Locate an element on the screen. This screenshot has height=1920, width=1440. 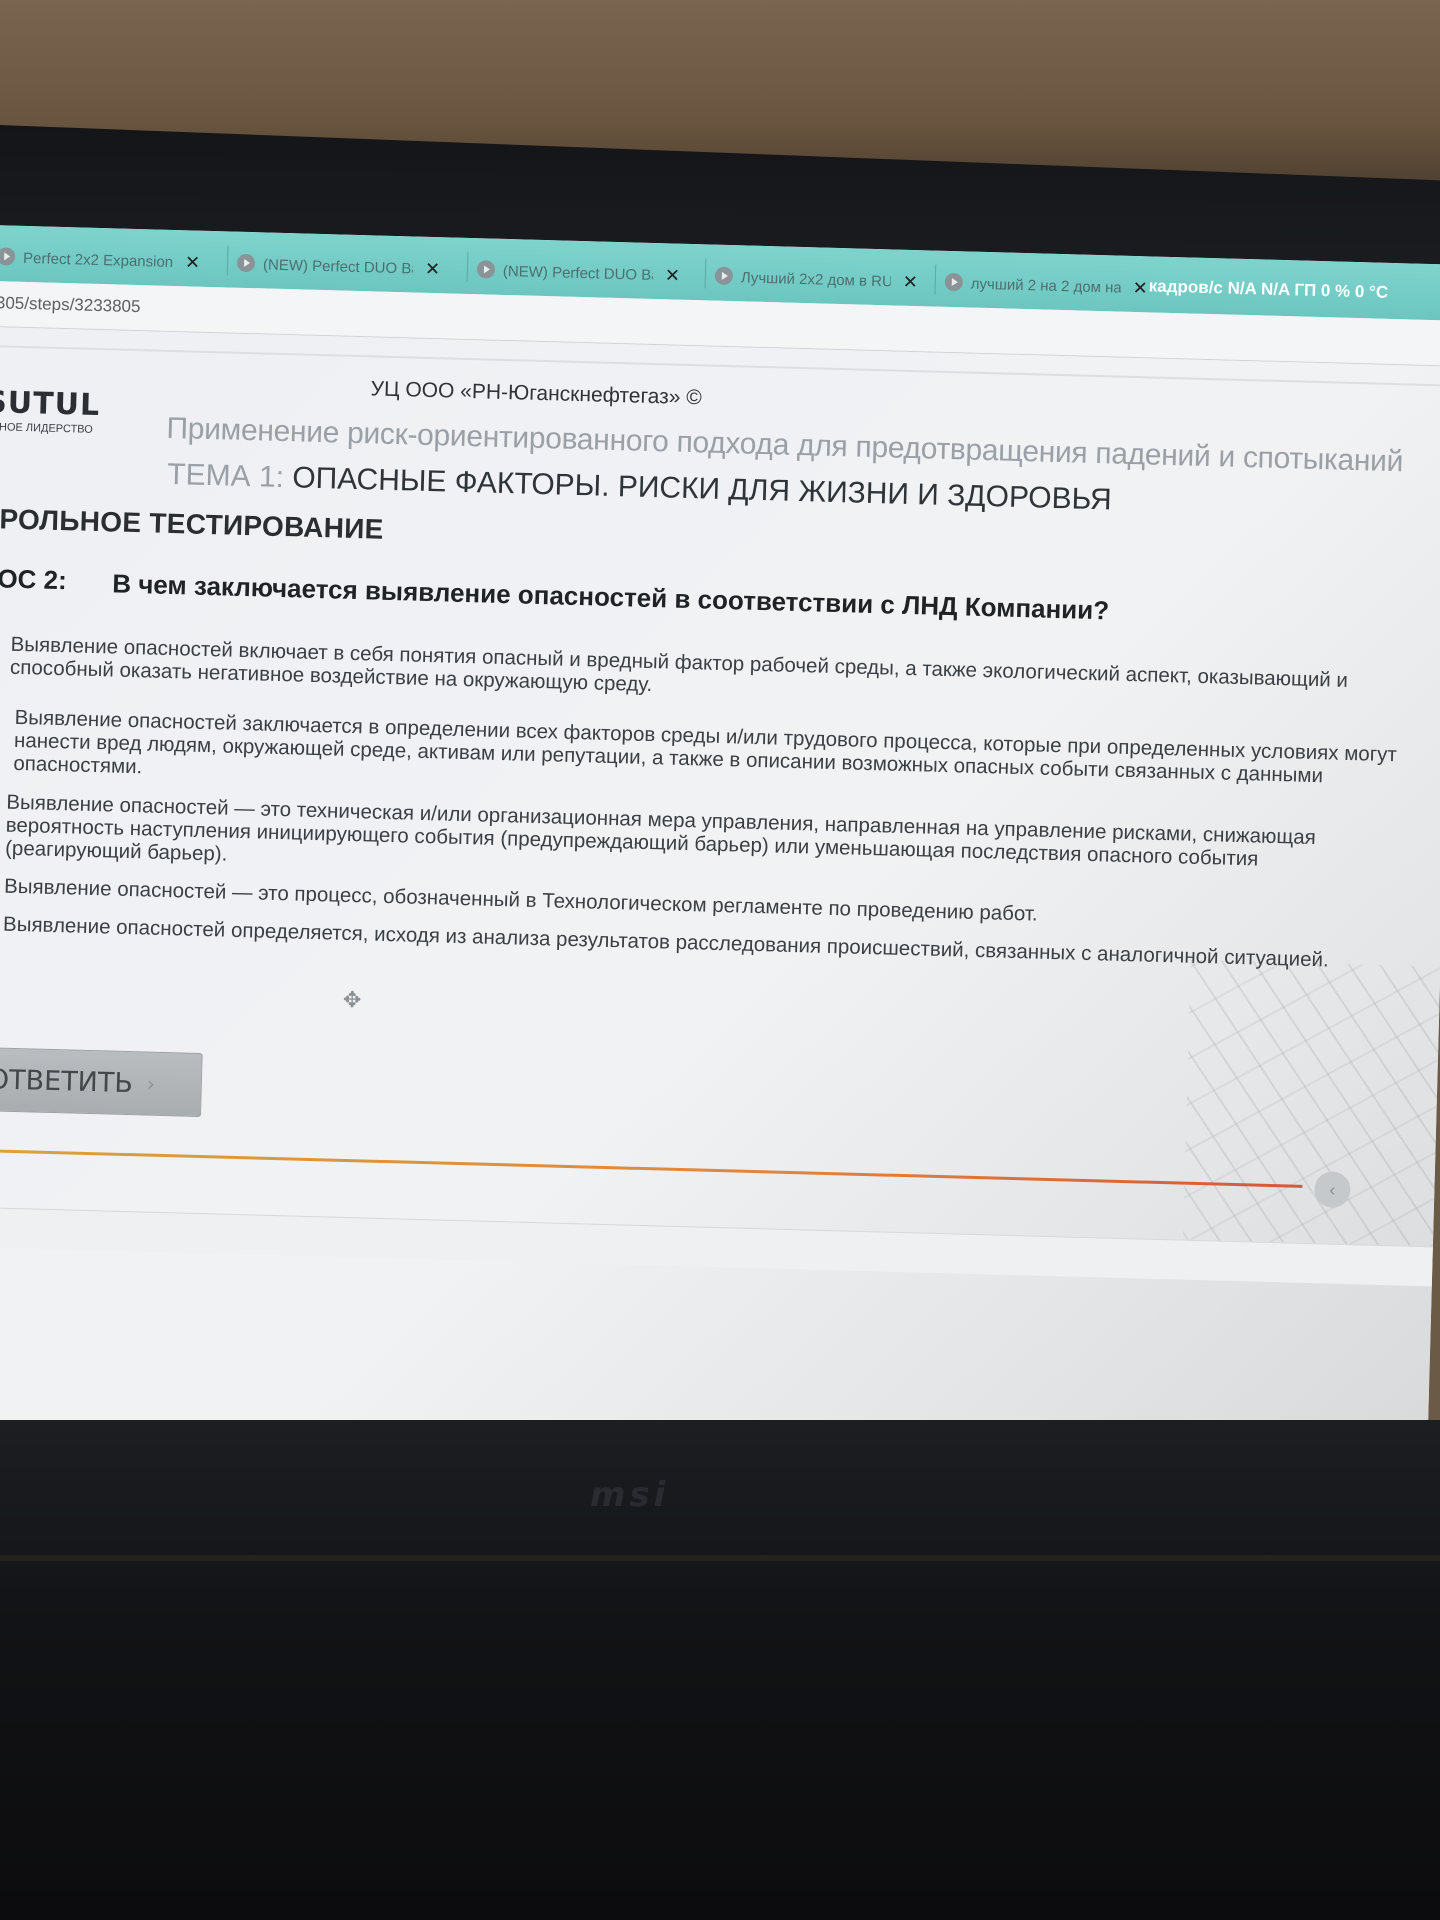
browser-tab-2: (NEW) Perfect DUO Bas ✕ is located at coordinates (340, 266).